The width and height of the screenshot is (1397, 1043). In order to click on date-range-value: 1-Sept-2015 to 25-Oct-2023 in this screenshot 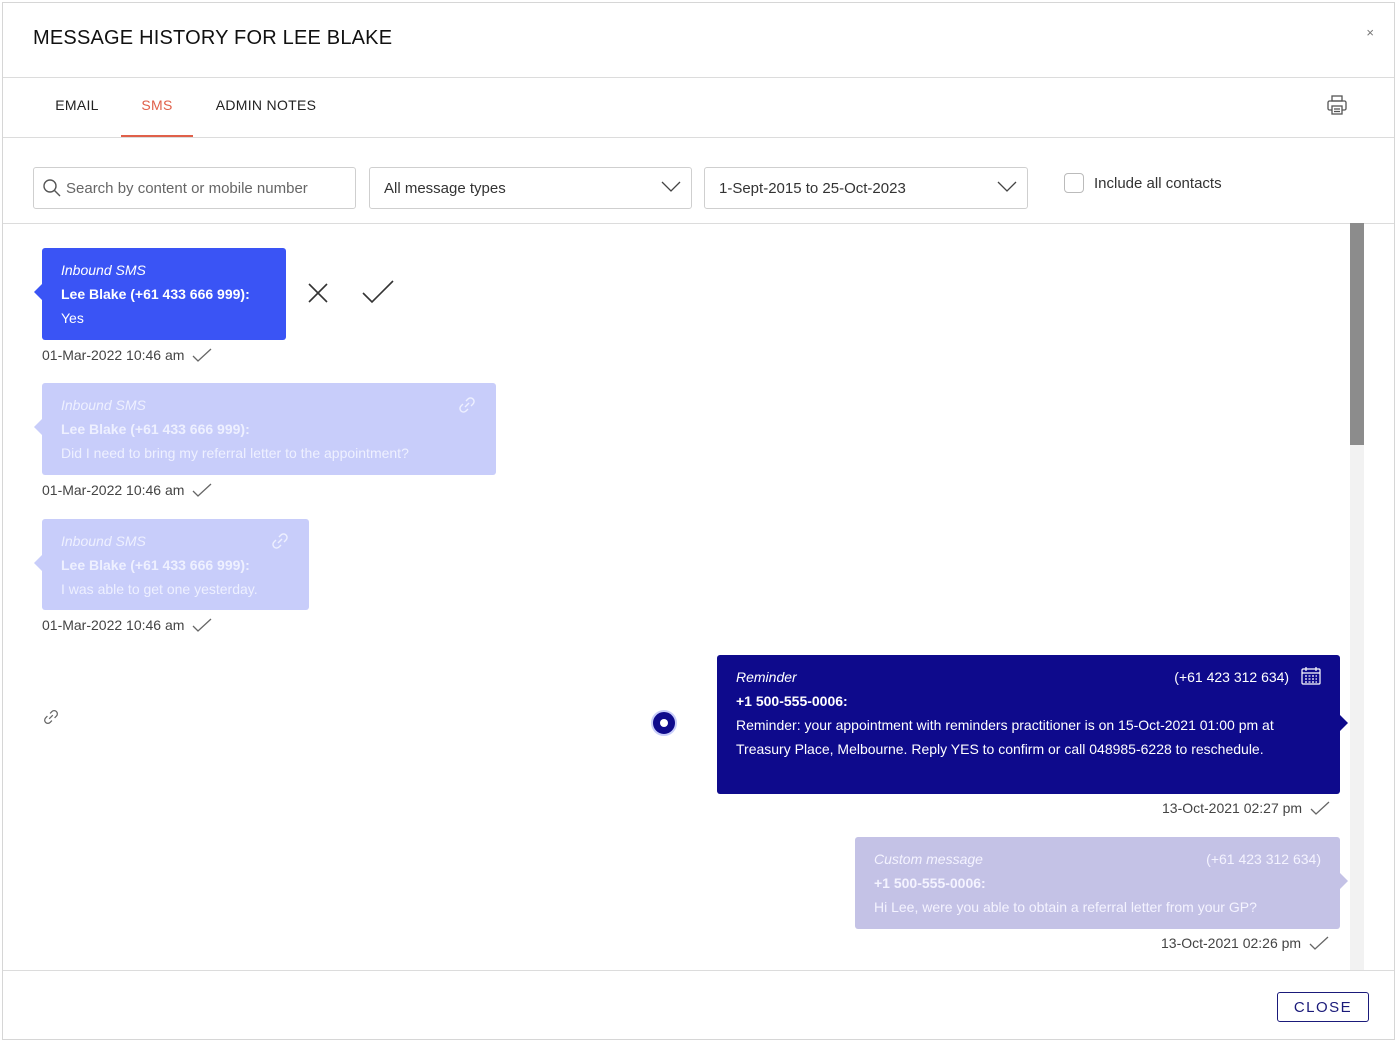, I will do `click(812, 188)`.